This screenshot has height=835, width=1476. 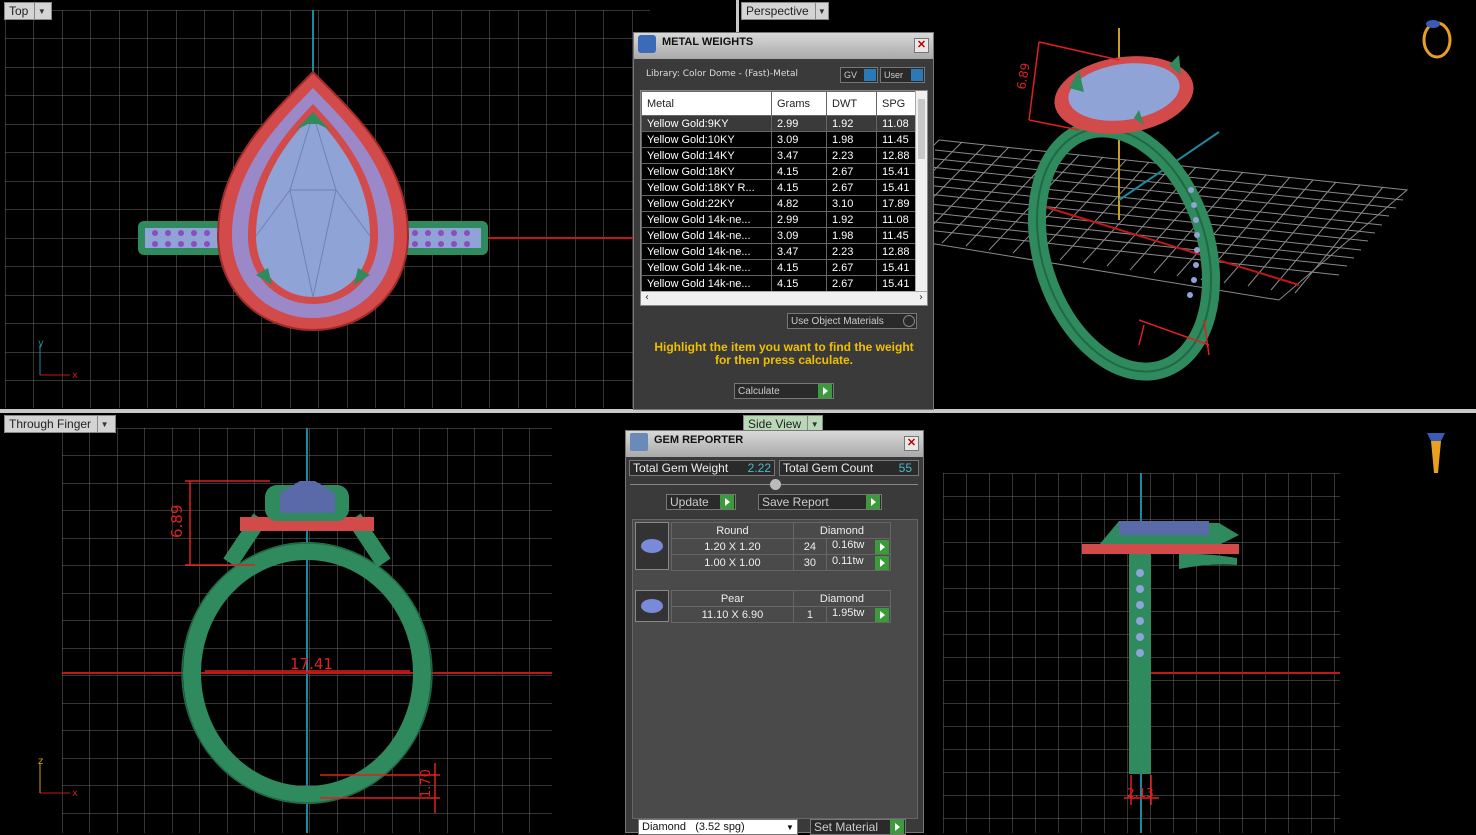 I want to click on metal-weights-icon, so click(x=647, y=44).